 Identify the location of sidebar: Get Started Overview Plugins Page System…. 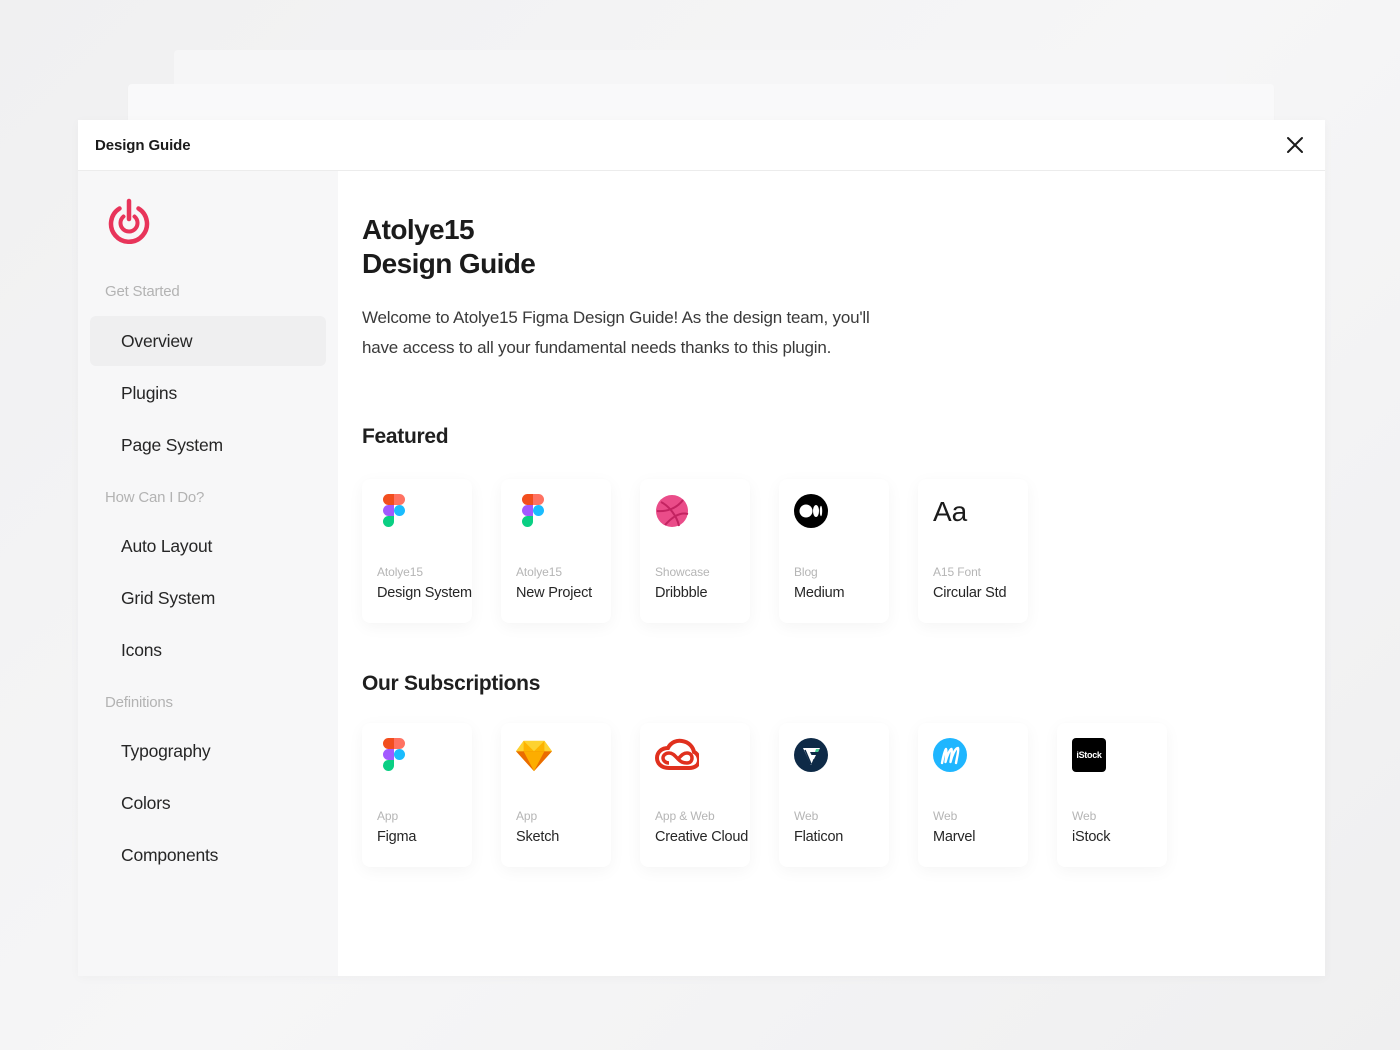
(208, 573).